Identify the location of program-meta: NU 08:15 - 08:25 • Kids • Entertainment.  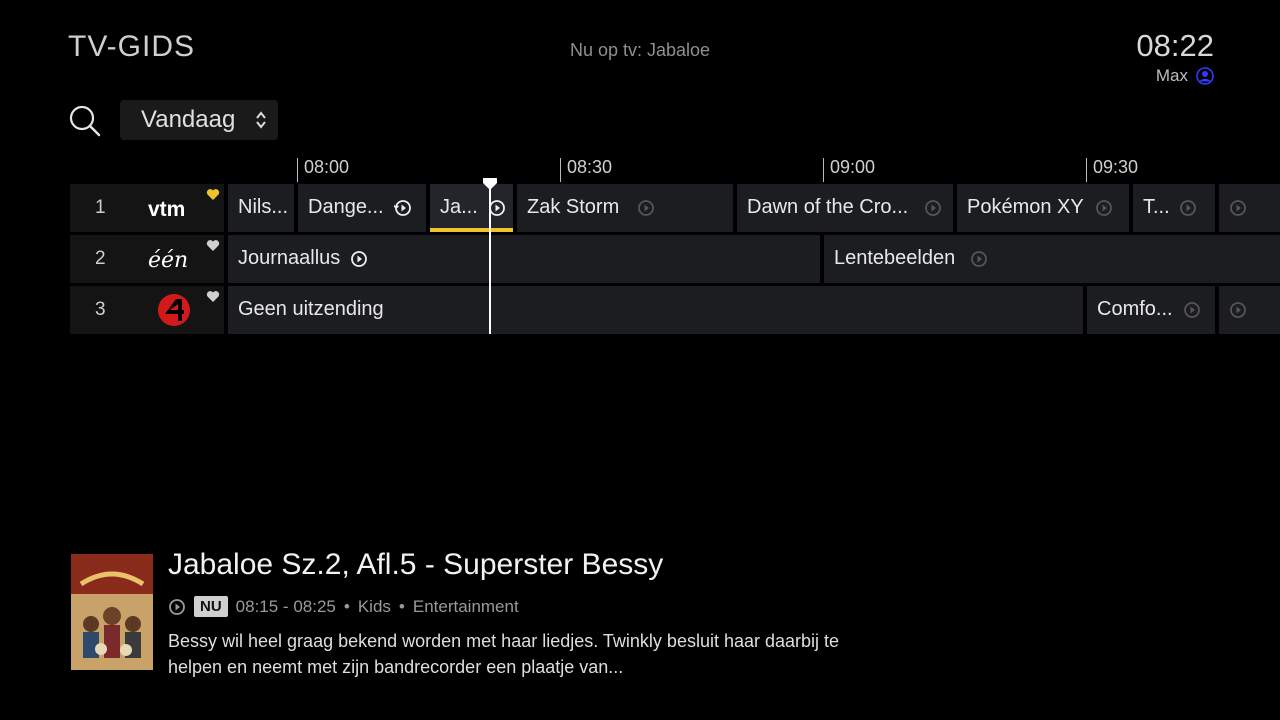
(343, 606).